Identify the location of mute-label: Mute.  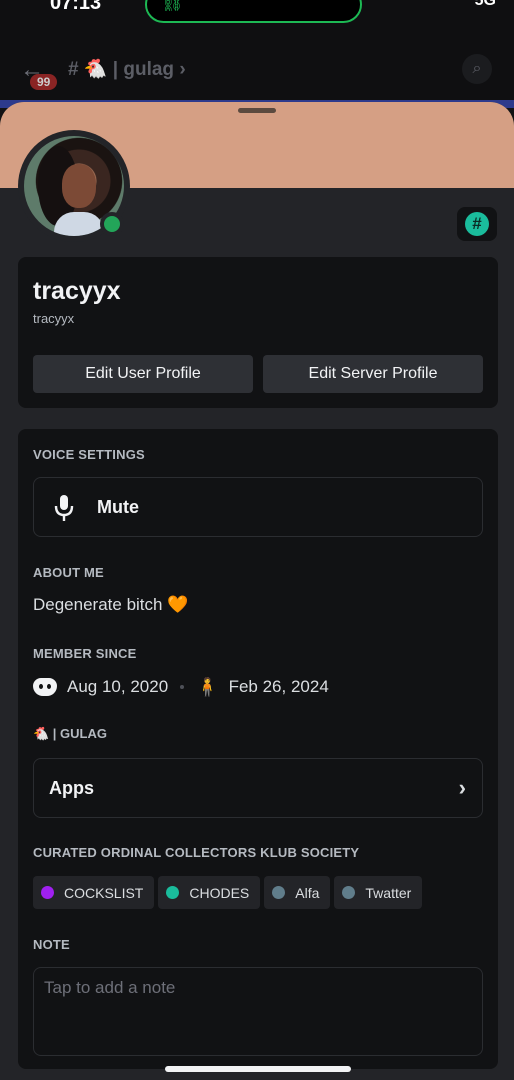
(118, 507).